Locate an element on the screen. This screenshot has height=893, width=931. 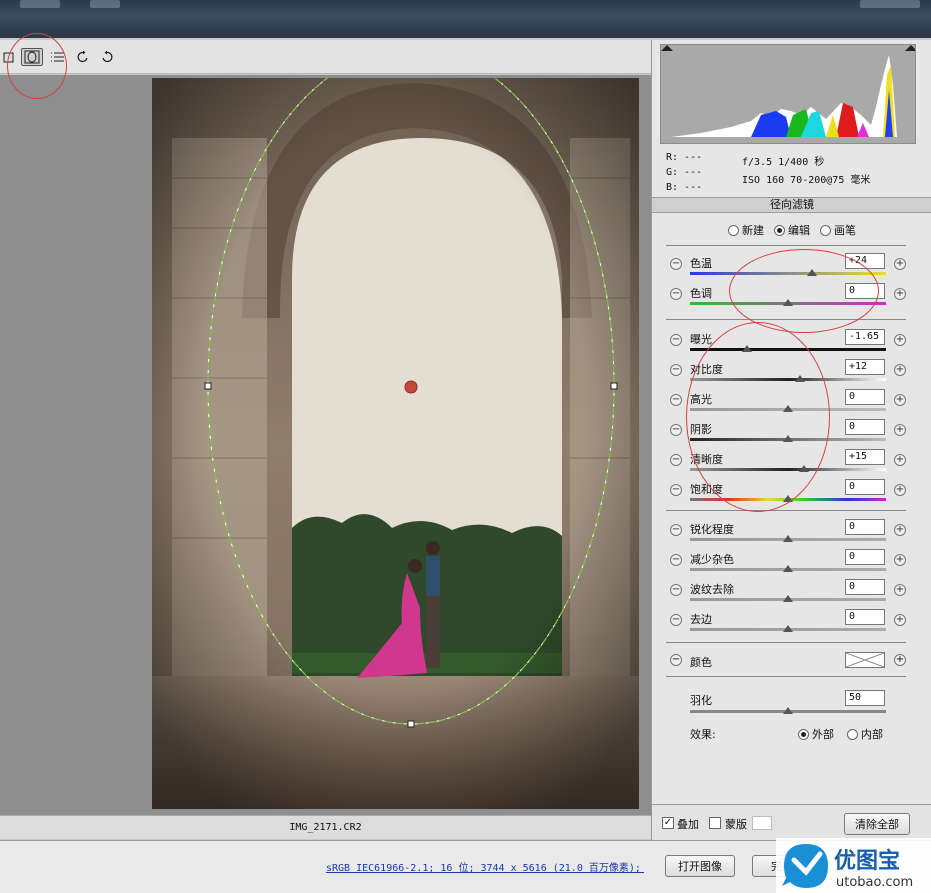
mode-brush-radio: 画笔 is located at coordinates (838, 230).